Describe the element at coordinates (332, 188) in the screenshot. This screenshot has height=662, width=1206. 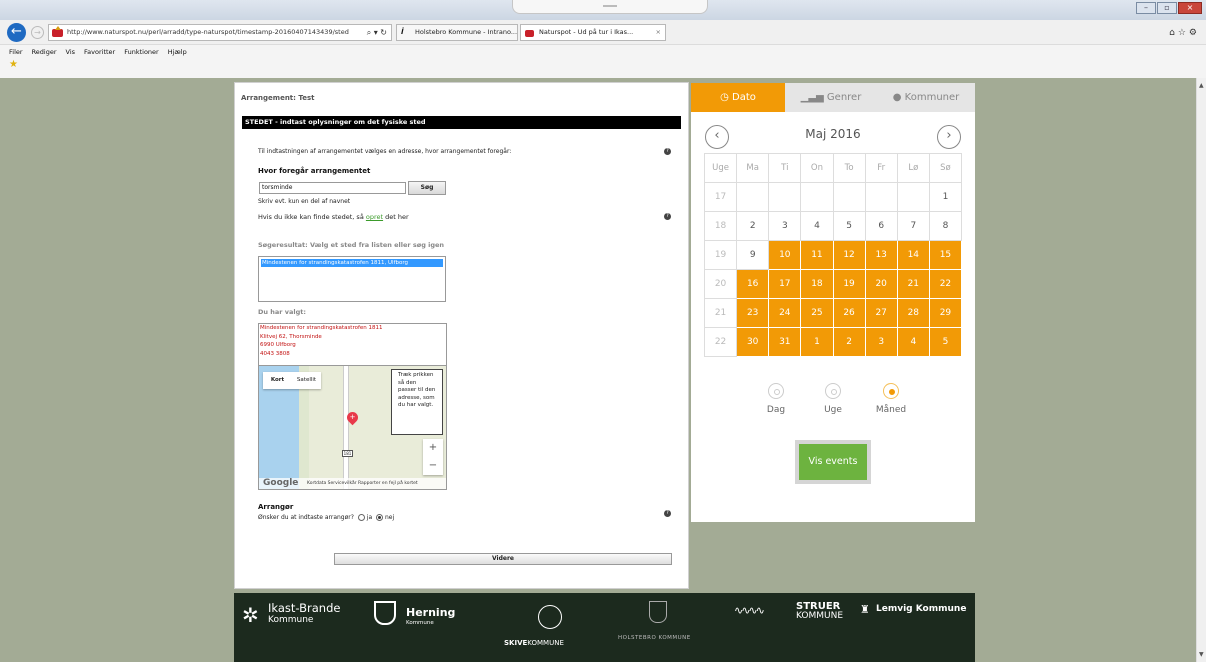
I see `place-search-input: torsminde` at that location.